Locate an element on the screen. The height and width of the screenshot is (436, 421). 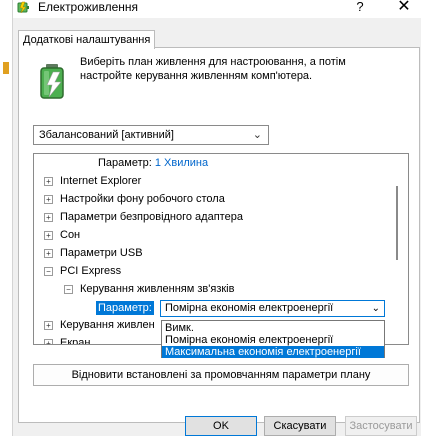
link-state-param-label: Параметр: is located at coordinates (125, 308).